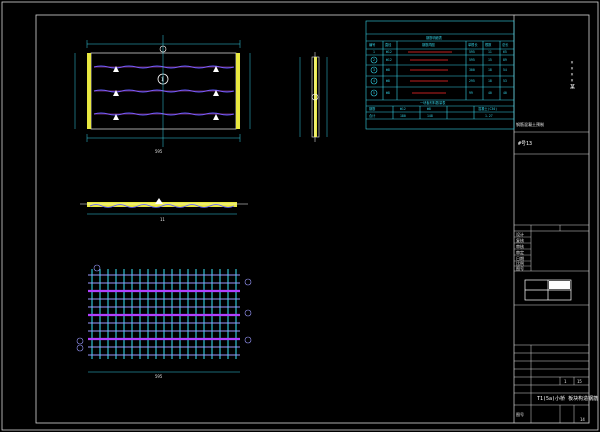  Describe the element at coordinates (313, 97) in the screenshot. I see `side-view` at that location.